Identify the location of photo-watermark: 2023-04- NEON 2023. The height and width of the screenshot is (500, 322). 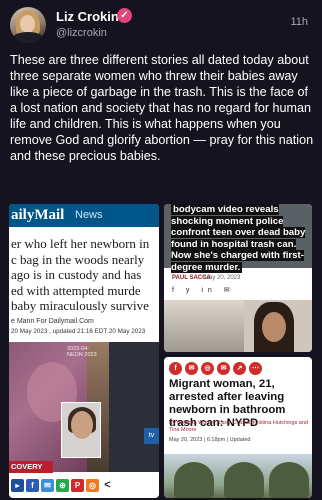
(82, 352).